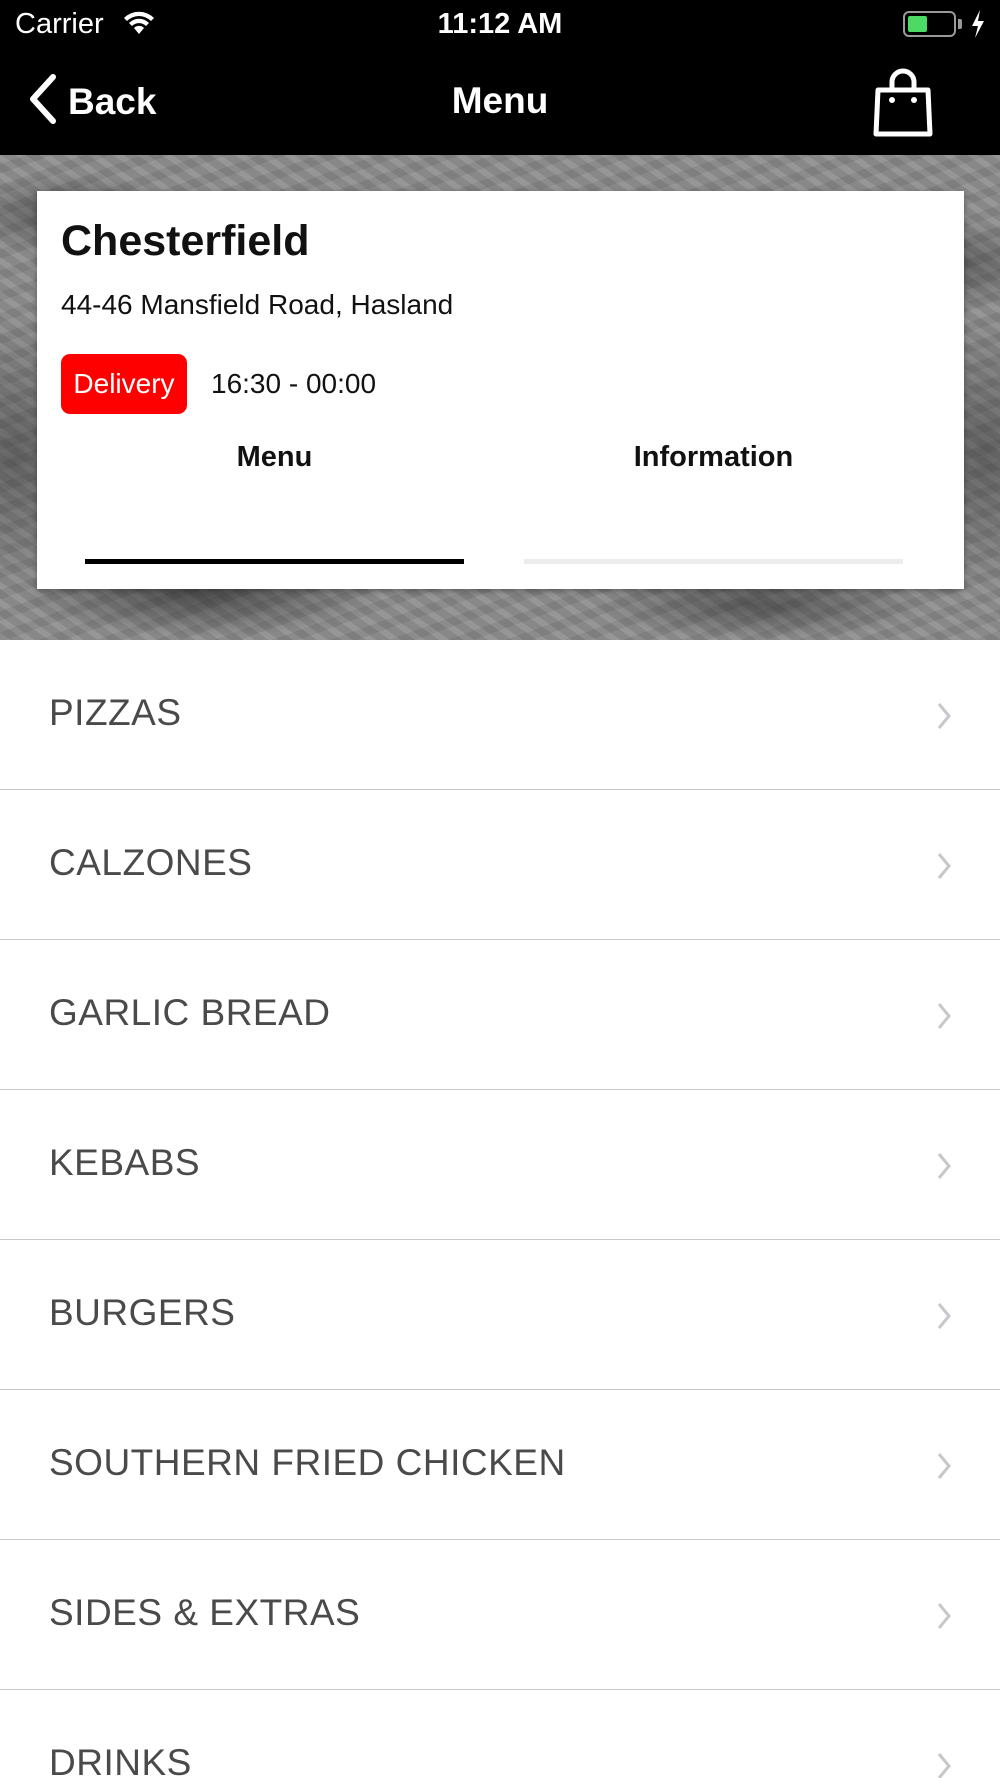 The image size is (1000, 1778). I want to click on battery-nub, so click(960, 24).